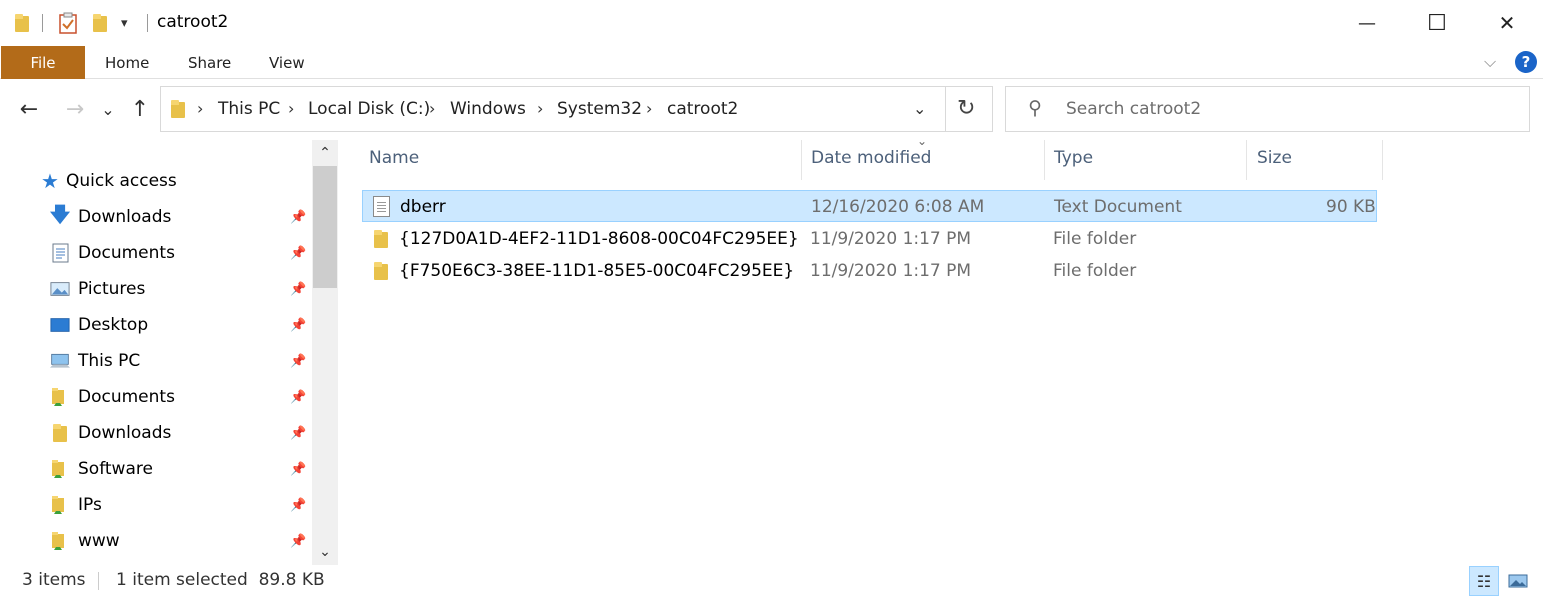  Describe the element at coordinates (140, 109) in the screenshot. I see `up-button: ↑` at that location.